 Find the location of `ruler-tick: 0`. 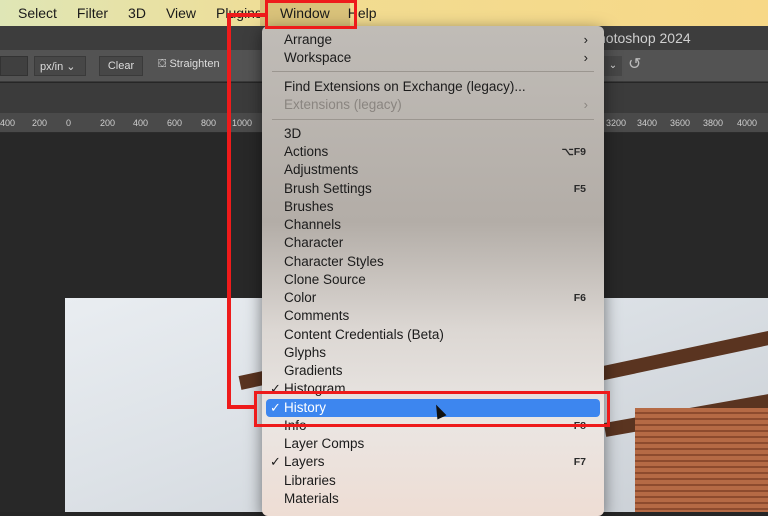

ruler-tick: 0 is located at coordinates (69, 123).